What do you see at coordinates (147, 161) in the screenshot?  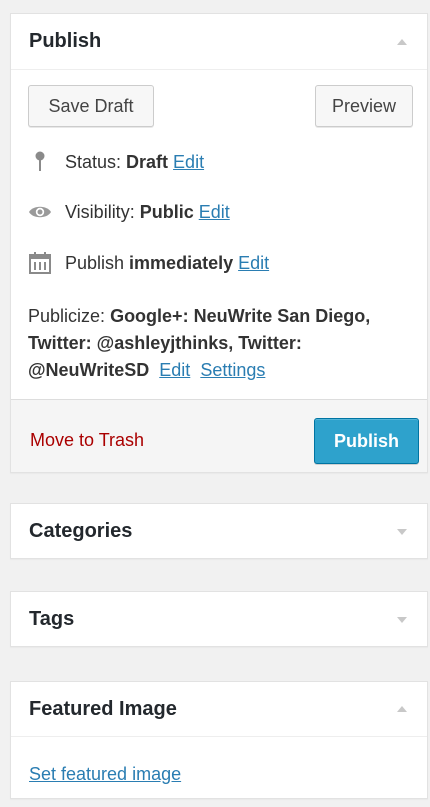 I see `status-value: Draft` at bounding box center [147, 161].